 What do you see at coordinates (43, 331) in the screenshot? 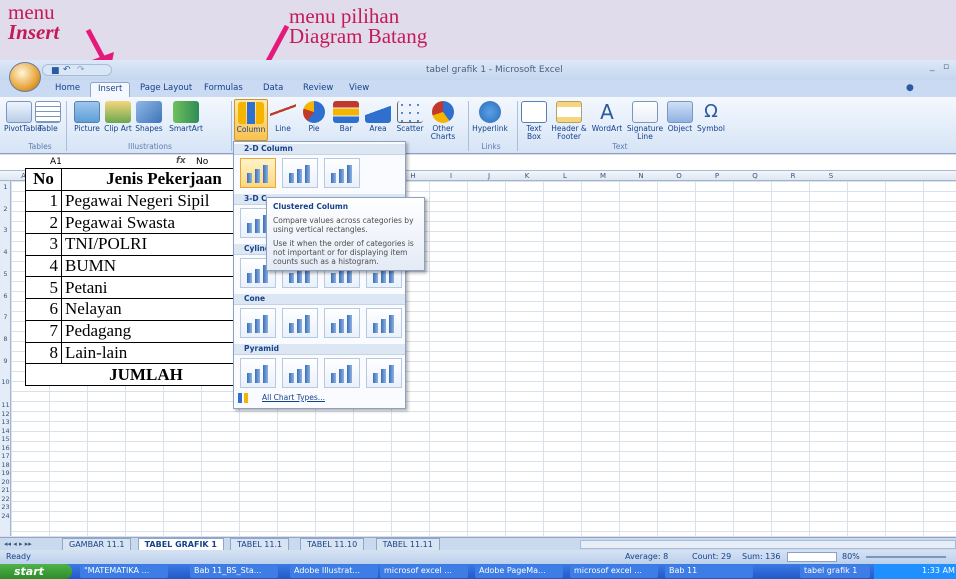
I see `cell-no: 7` at bounding box center [43, 331].